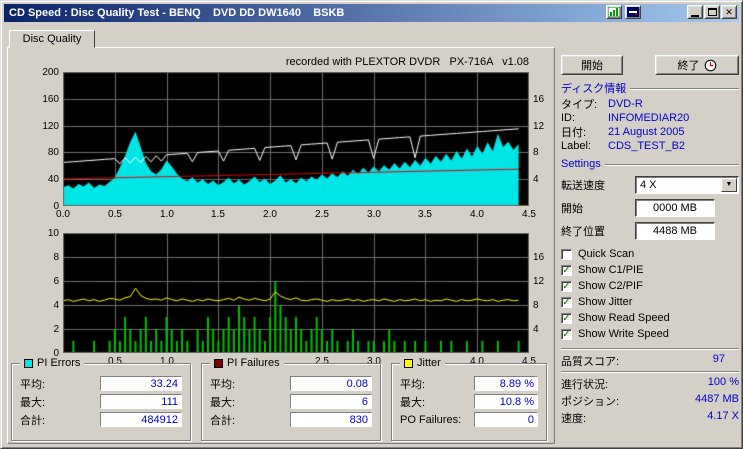 Image resolution: width=743 pixels, height=449 pixels. Describe the element at coordinates (610, 286) in the screenshot. I see `checkbox-label: Show C2/PIF` at that location.